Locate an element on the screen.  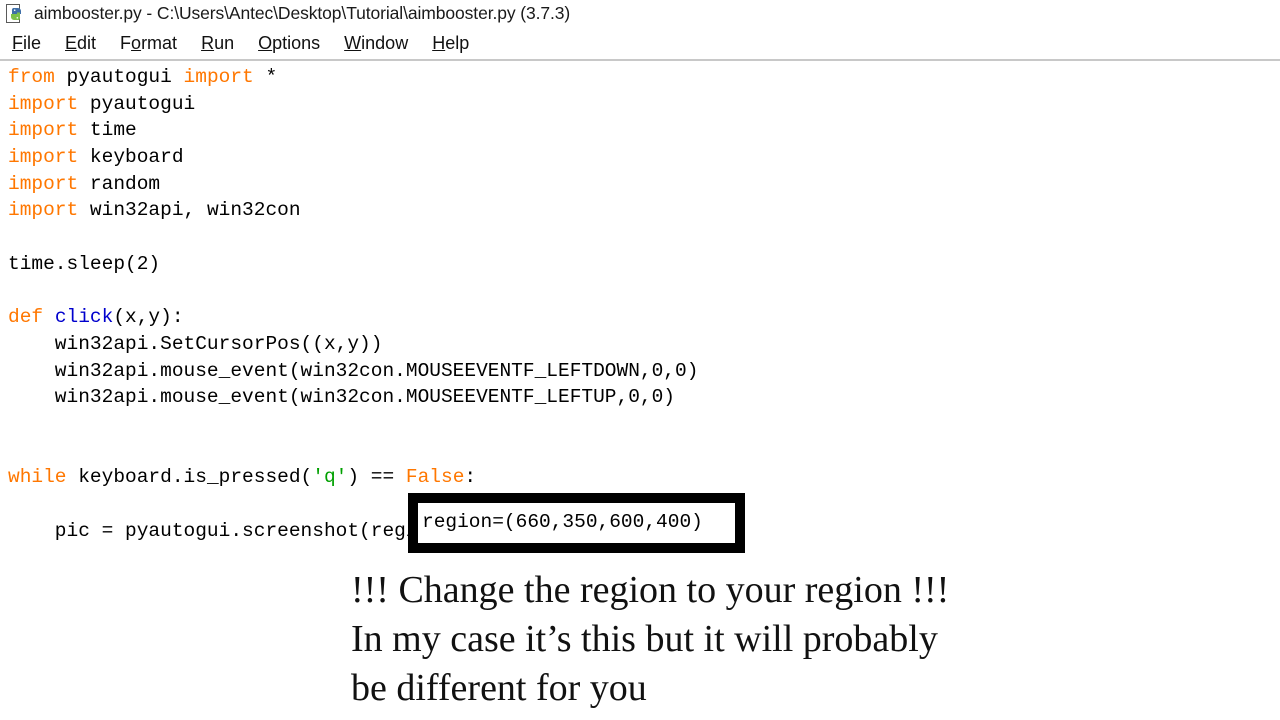
code-line: import random is located at coordinates (644, 184).